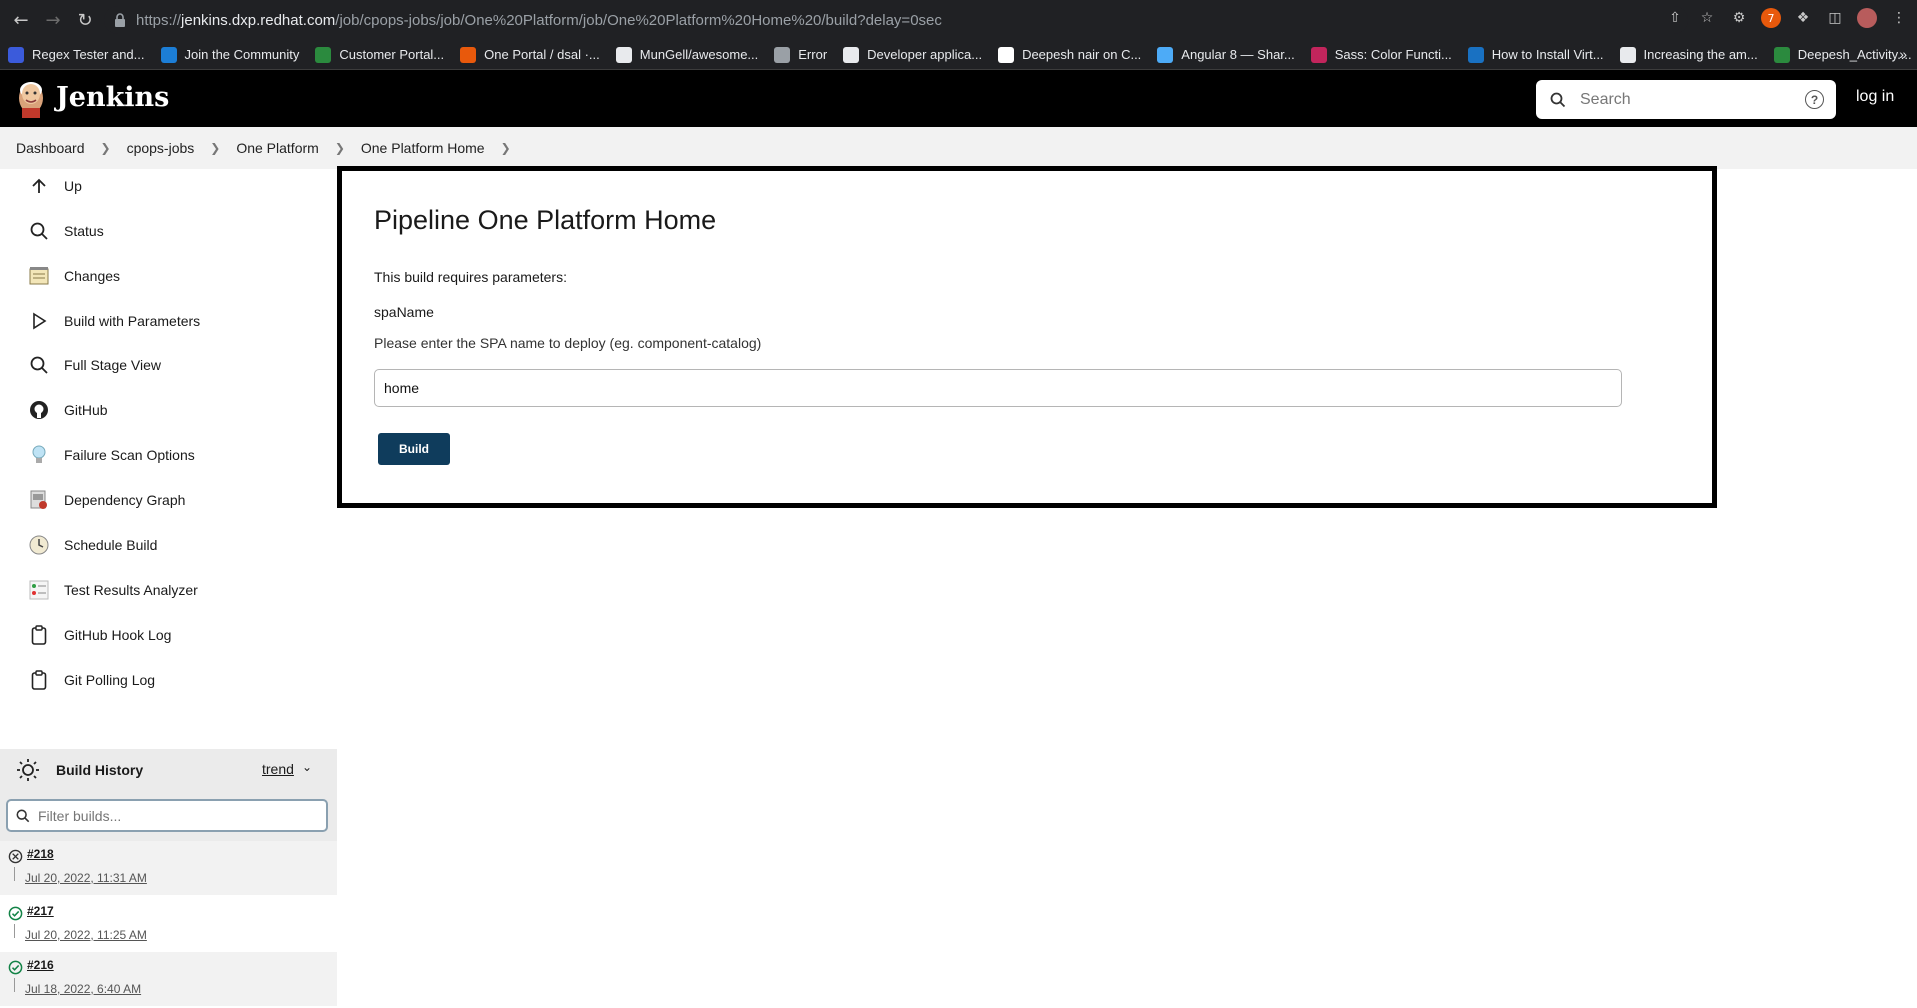  What do you see at coordinates (111, 545) in the screenshot?
I see `sidebar-item-label: Schedule Build` at bounding box center [111, 545].